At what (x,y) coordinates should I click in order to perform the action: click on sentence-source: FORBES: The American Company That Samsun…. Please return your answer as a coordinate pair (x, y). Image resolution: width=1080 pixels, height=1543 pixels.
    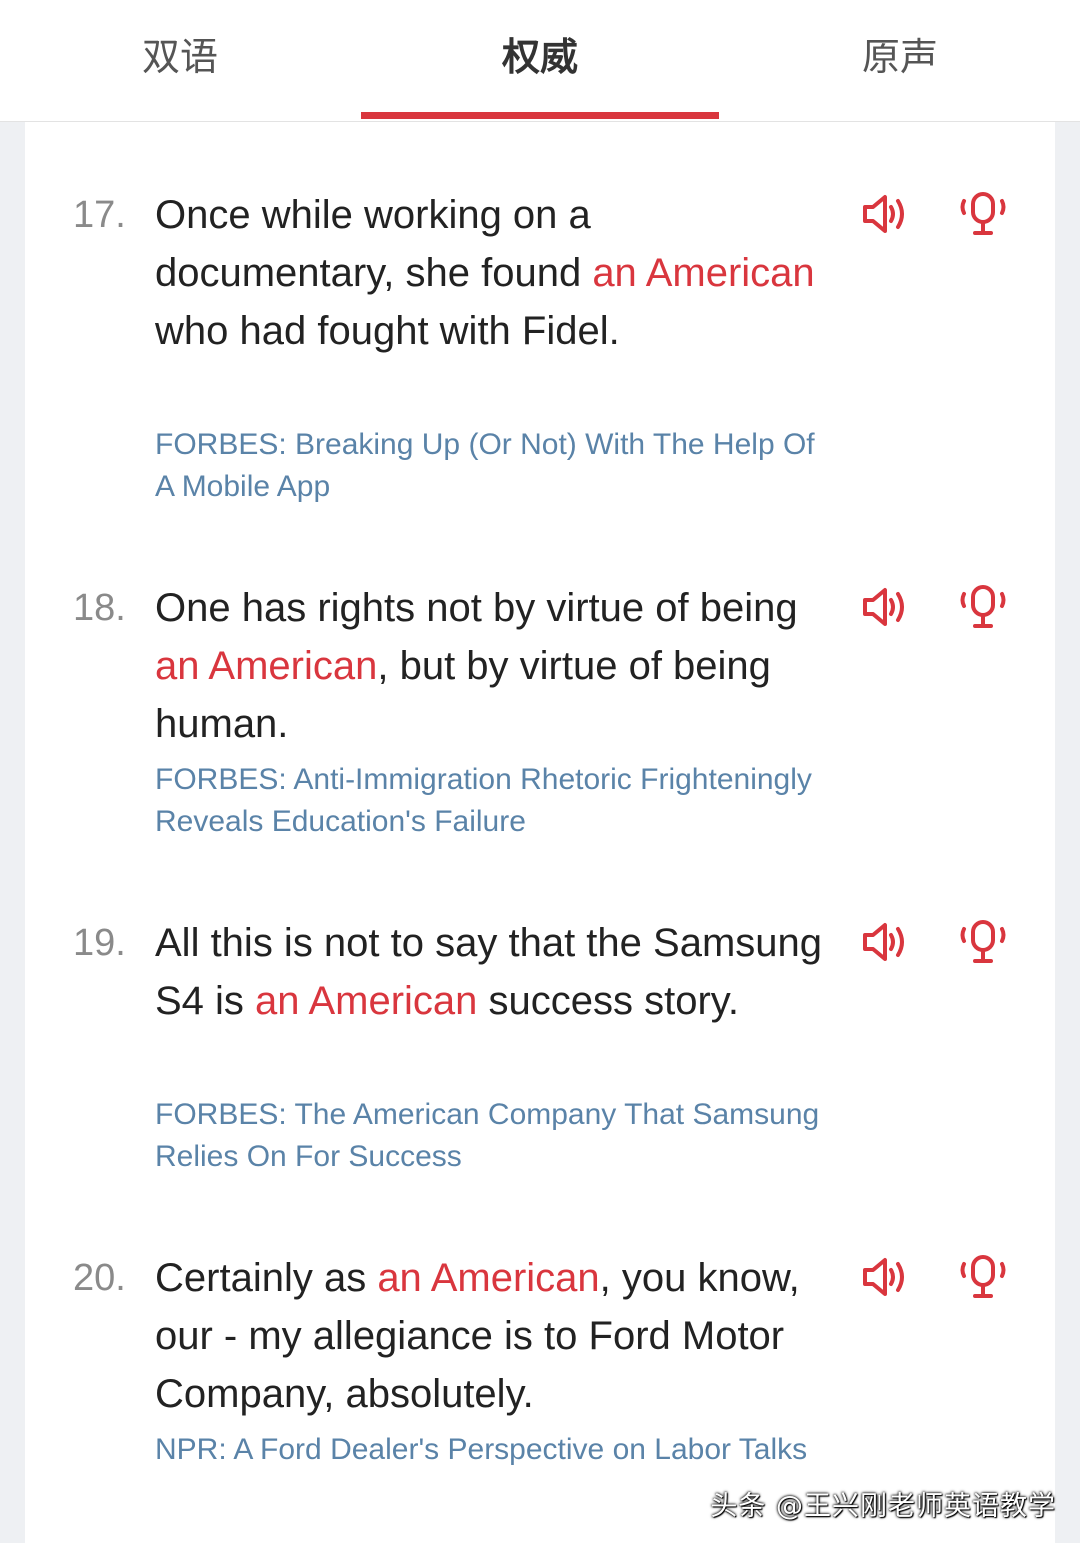
    Looking at the image, I should click on (490, 1136).